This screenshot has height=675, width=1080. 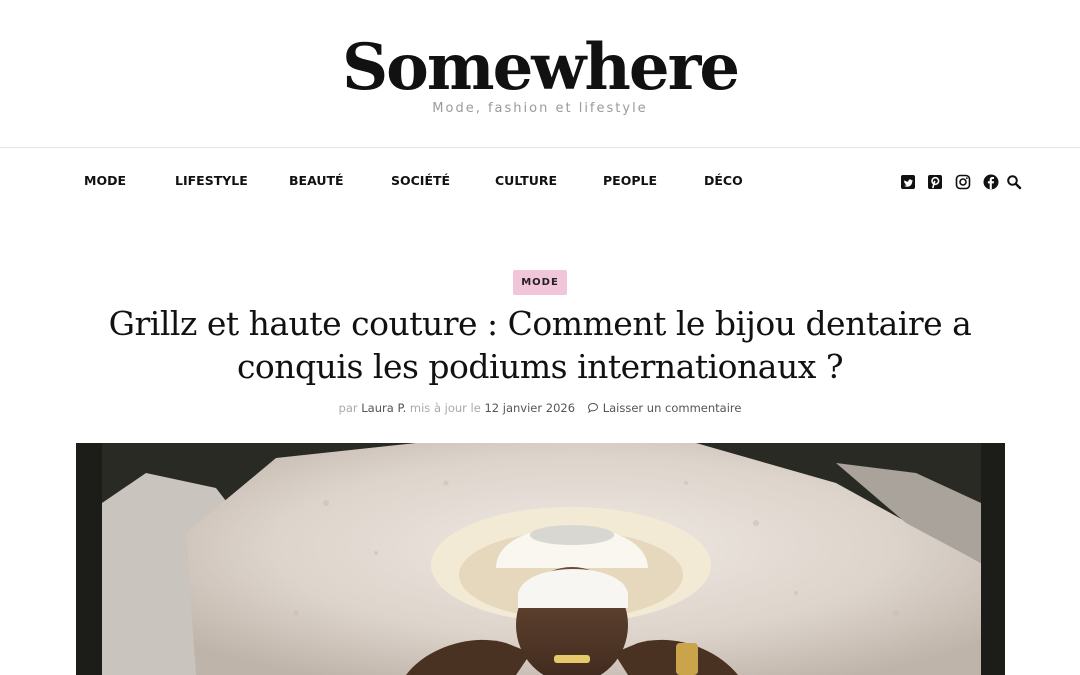 I want to click on nav-item-deco: DÉCO, so click(x=723, y=180).